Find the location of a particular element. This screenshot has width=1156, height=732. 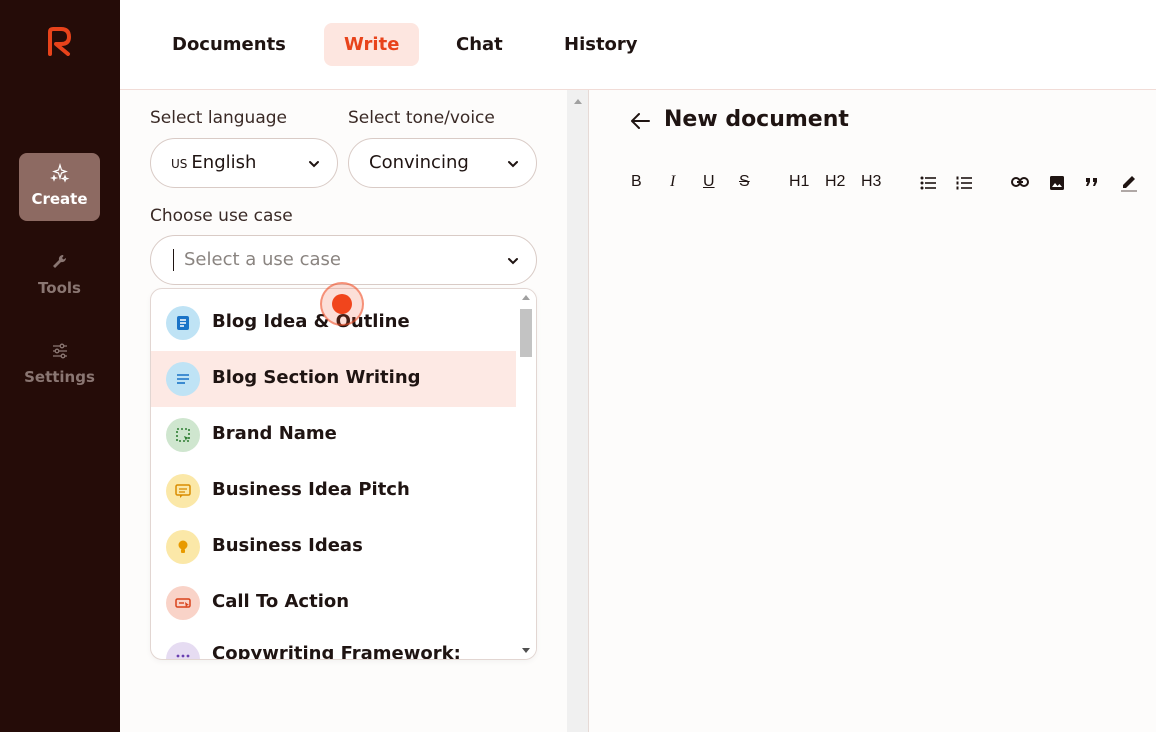

sidebar: Create Tools Settings is located at coordinates (60, 366).